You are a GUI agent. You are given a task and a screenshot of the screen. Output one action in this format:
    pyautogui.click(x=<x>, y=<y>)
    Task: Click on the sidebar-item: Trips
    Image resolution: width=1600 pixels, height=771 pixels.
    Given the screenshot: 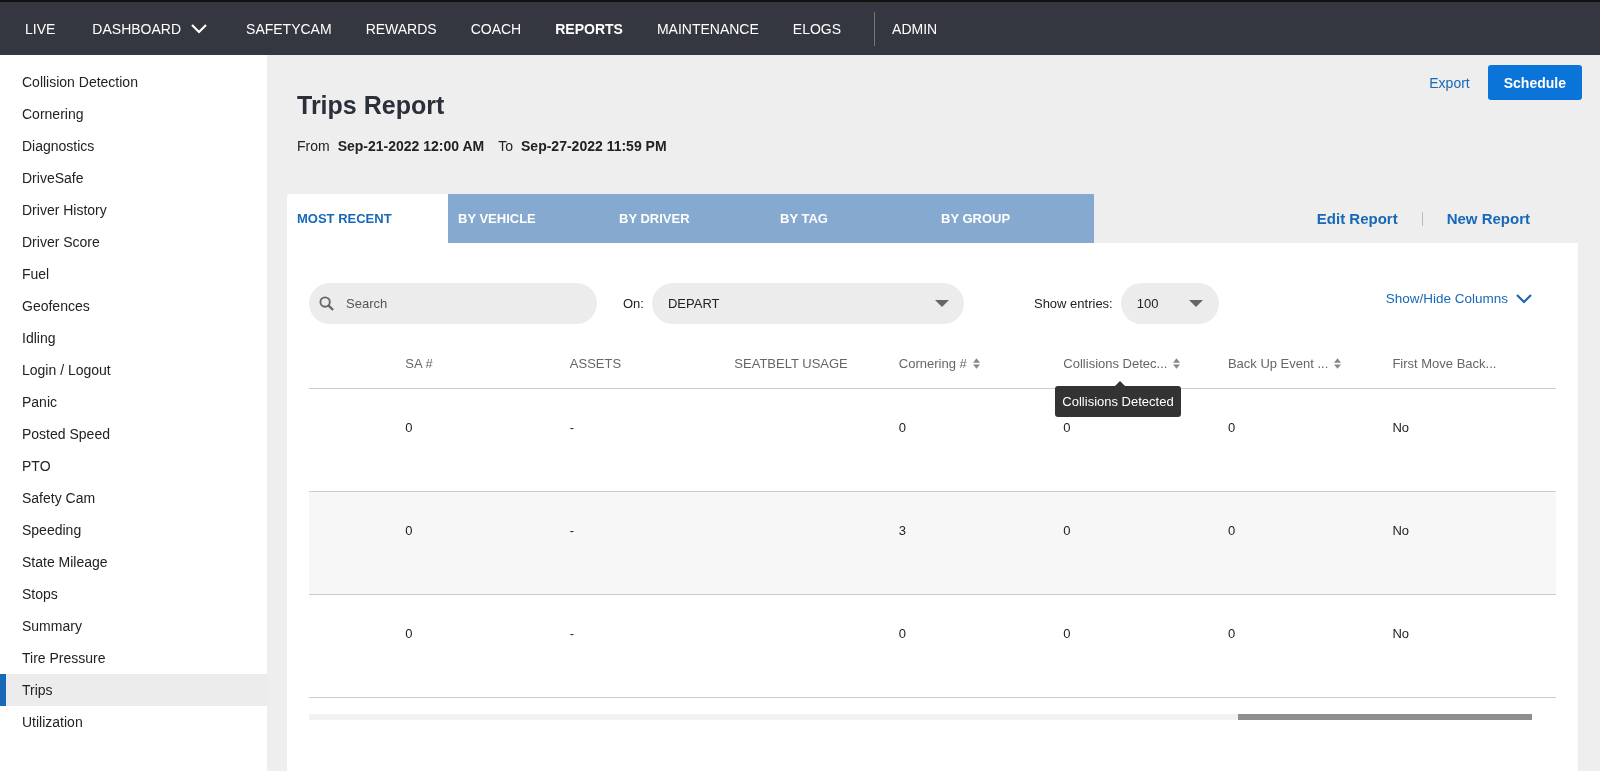 What is the action you would take?
    pyautogui.click(x=133, y=690)
    